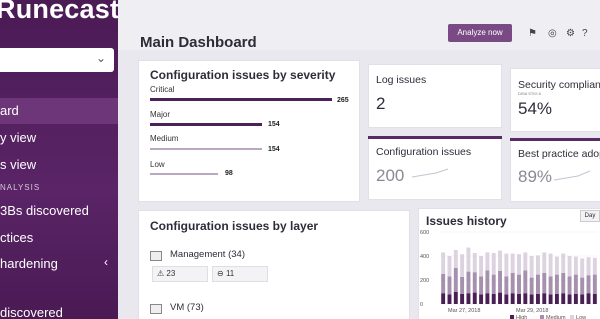 The height and width of the screenshot is (319, 600). I want to click on vcenter-select: ⌄, so click(57, 60).